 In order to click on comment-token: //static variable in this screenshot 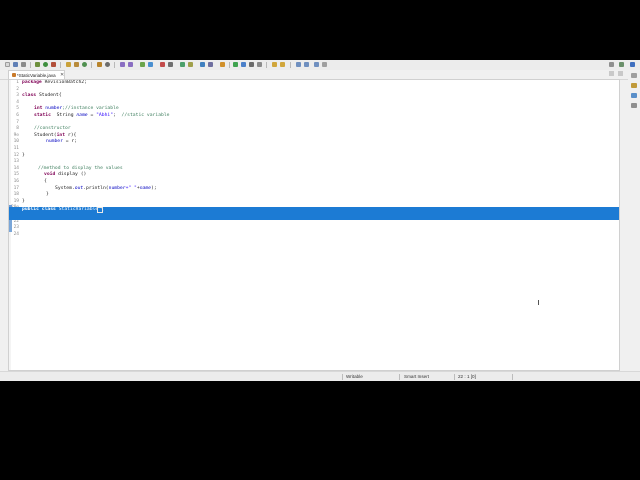, I will do `click(145, 115)`.